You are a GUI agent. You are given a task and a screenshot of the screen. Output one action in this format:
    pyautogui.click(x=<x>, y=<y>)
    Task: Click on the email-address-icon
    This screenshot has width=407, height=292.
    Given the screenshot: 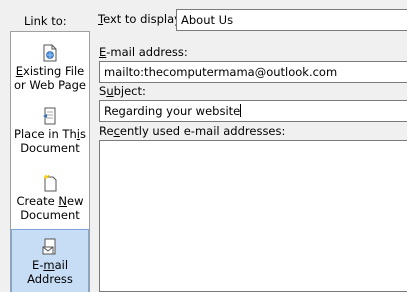 What is the action you would take?
    pyautogui.click(x=49, y=246)
    